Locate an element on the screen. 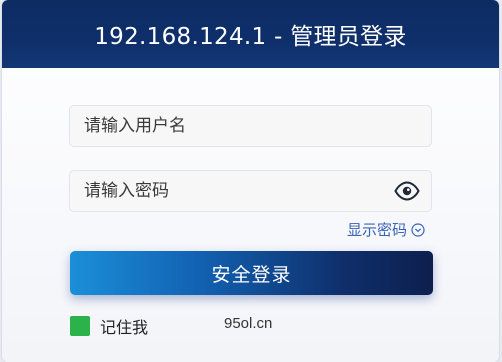 This screenshot has height=362, width=502. chevron-down-circle-icon is located at coordinates (418, 229).